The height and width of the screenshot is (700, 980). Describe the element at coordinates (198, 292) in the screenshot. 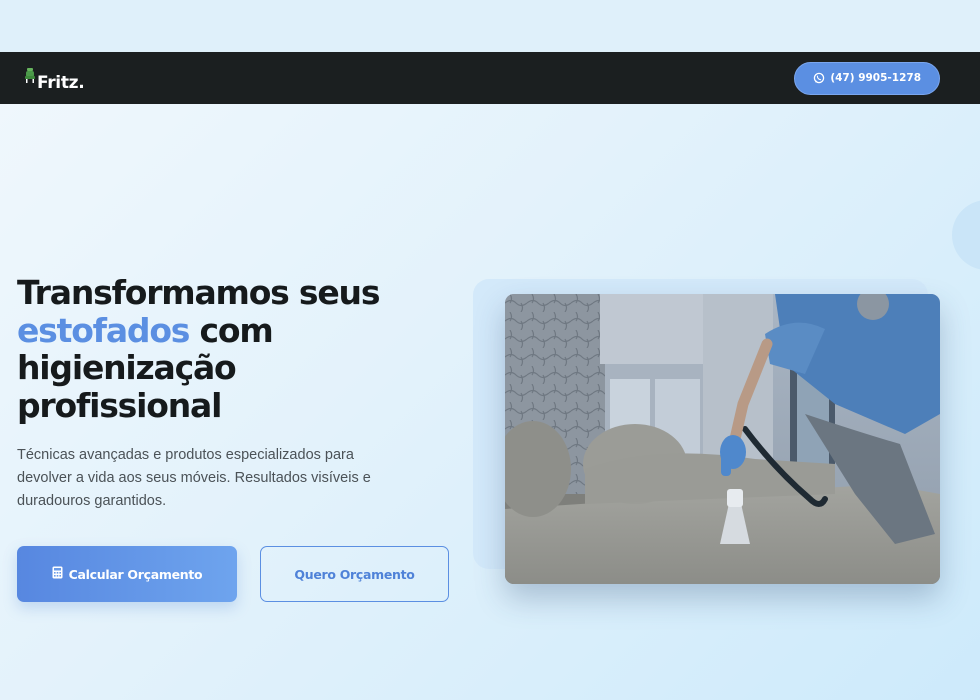

I see `hero-title-line1: Transformamos seus` at that location.